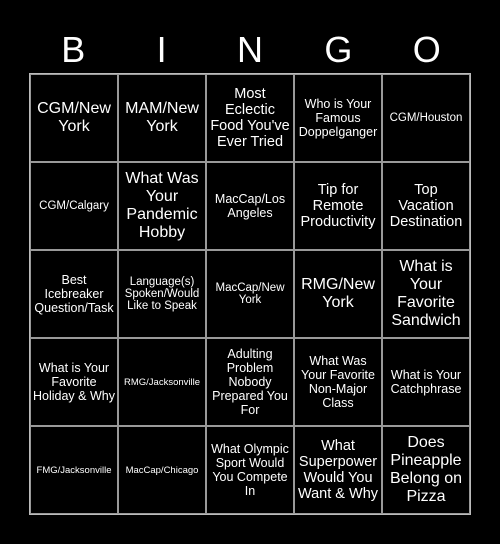 The height and width of the screenshot is (544, 500). What do you see at coordinates (162, 294) in the screenshot?
I see `bingo-cell: Language(s) Spoken/Would Like to Speak` at bounding box center [162, 294].